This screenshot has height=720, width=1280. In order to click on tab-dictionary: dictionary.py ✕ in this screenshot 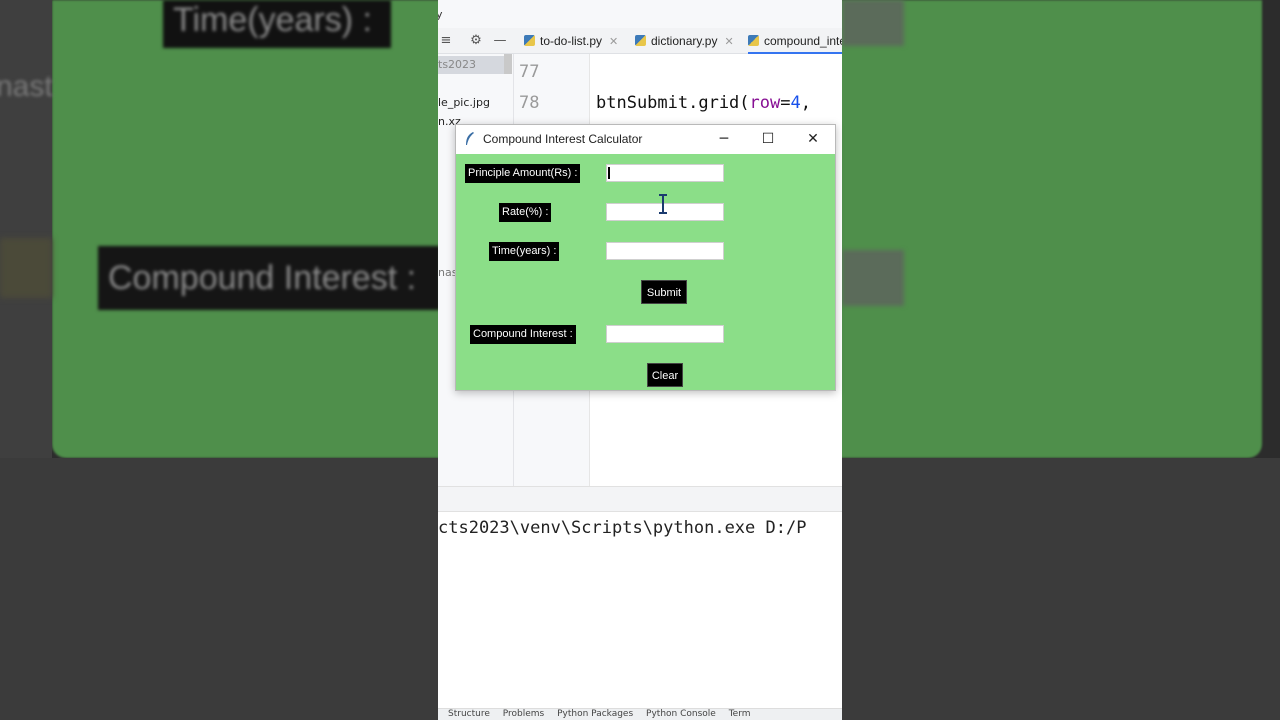, I will do `click(684, 41)`.